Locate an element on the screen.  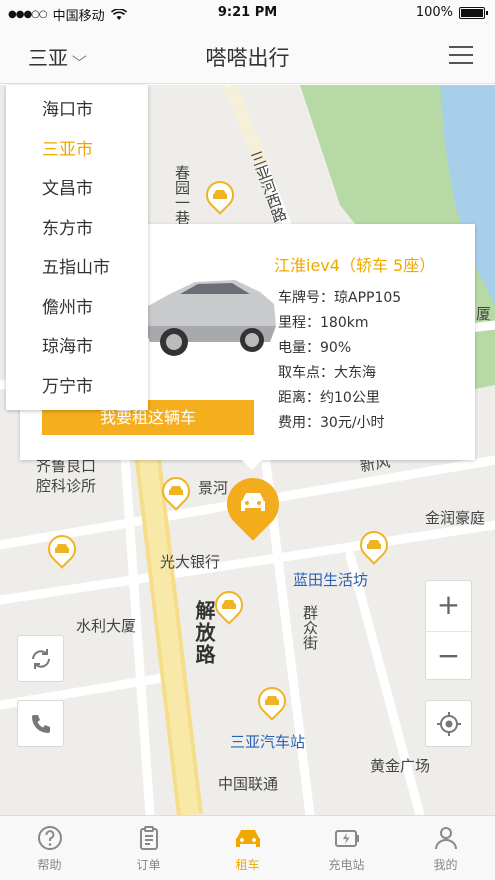
profile-icon is located at coordinates (445, 838).